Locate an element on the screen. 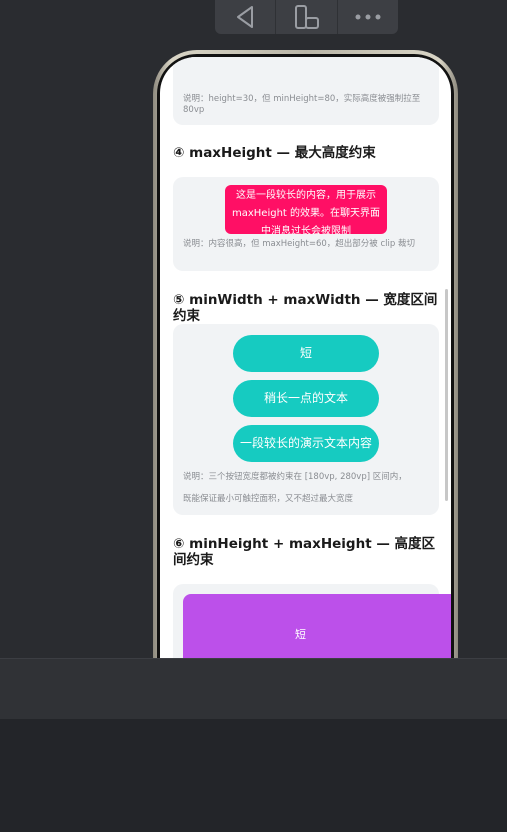 The height and width of the screenshot is (832, 507). back-triangle-icon is located at coordinates (245, 17).